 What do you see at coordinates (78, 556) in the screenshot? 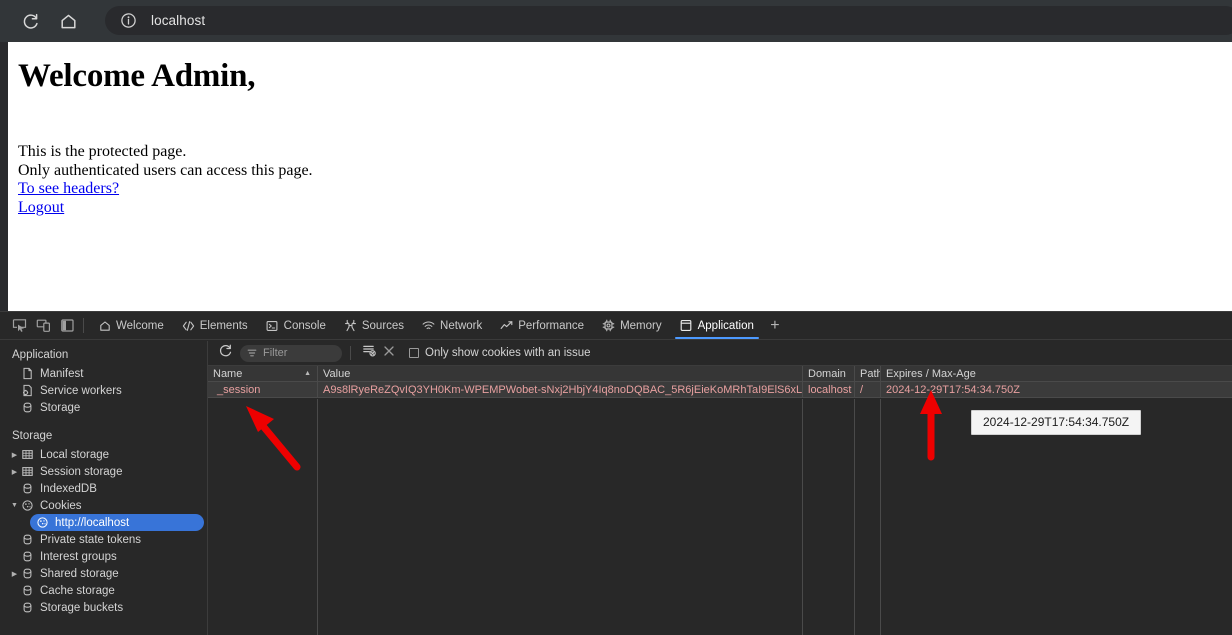
I see `sidebar-item-label: Interest groups` at bounding box center [78, 556].